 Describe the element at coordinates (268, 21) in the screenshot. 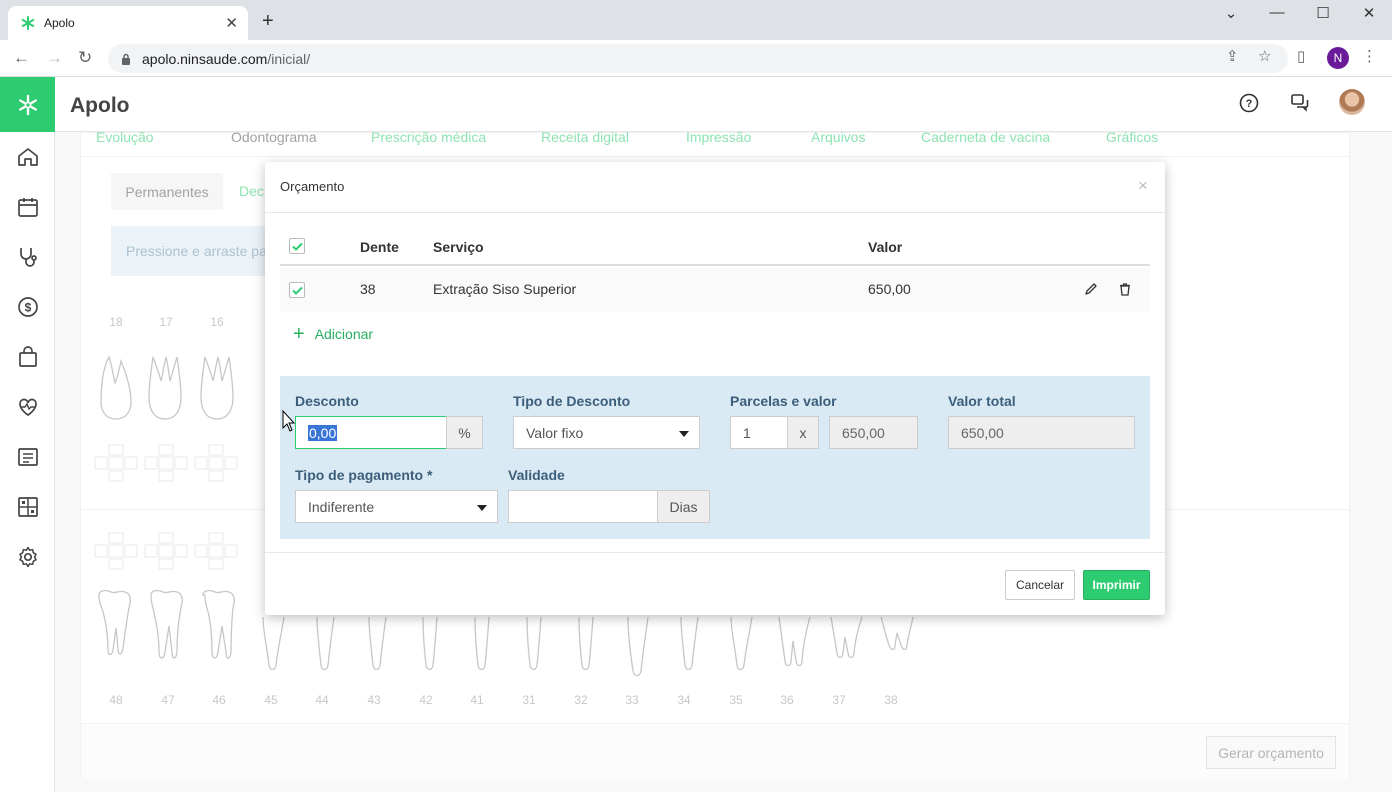

I see `new-tab-button: +` at that location.